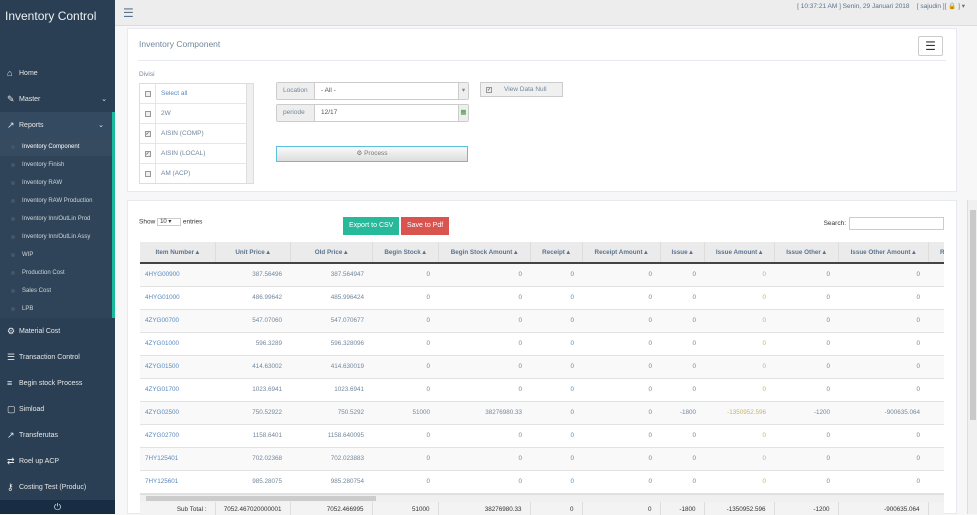 Image resolution: width=977 pixels, height=515 pixels. Describe the element at coordinates (57, 357) in the screenshot. I see `sidebar-item-transaction-control: ☰Transaction Control` at that location.